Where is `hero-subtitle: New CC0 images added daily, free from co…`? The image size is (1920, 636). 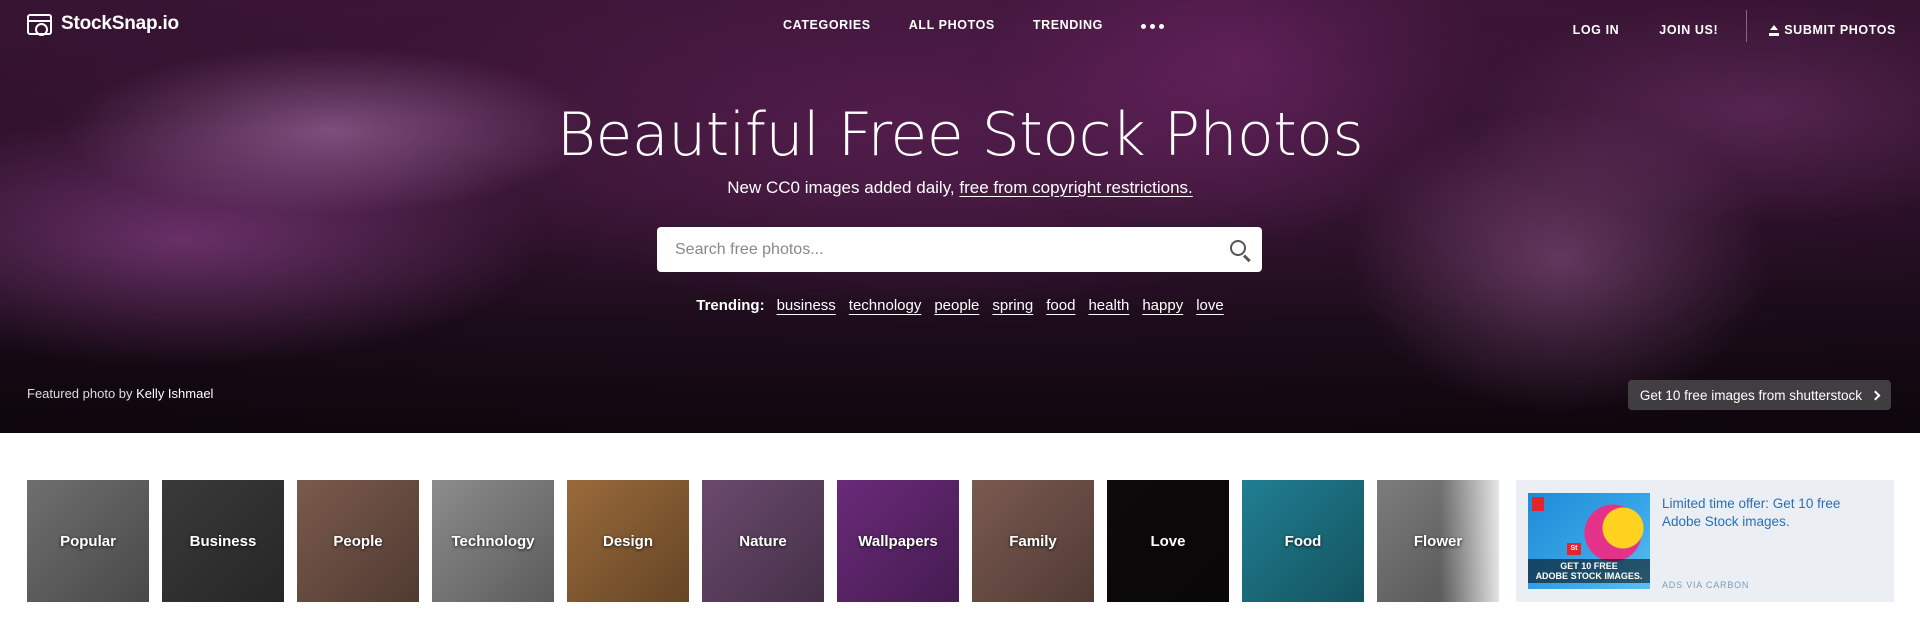 hero-subtitle: New CC0 images added daily, free from co… is located at coordinates (960, 188).